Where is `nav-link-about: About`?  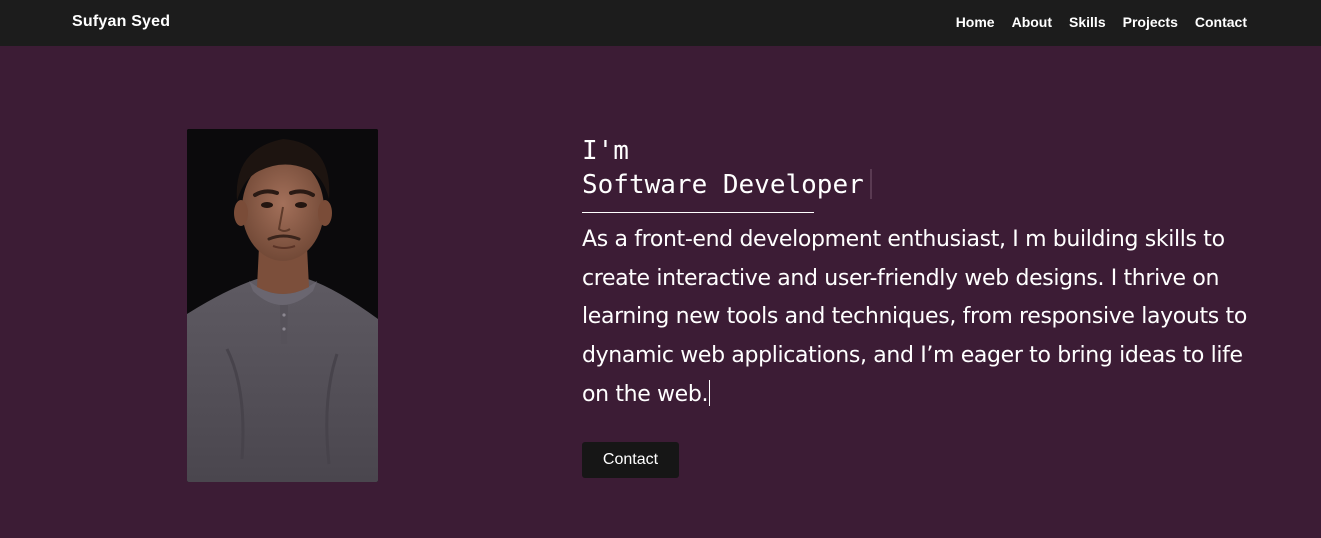 nav-link-about: About is located at coordinates (1032, 22).